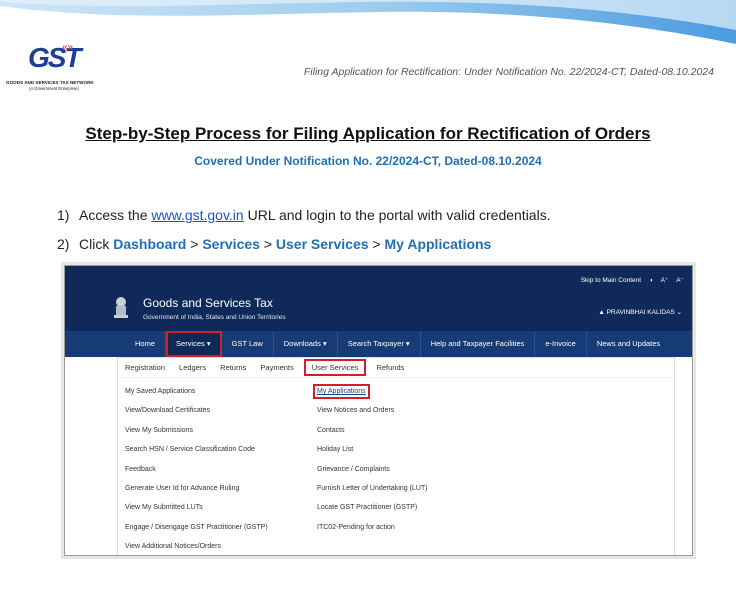  I want to click on link-my-applications: My Applications, so click(370, 391).